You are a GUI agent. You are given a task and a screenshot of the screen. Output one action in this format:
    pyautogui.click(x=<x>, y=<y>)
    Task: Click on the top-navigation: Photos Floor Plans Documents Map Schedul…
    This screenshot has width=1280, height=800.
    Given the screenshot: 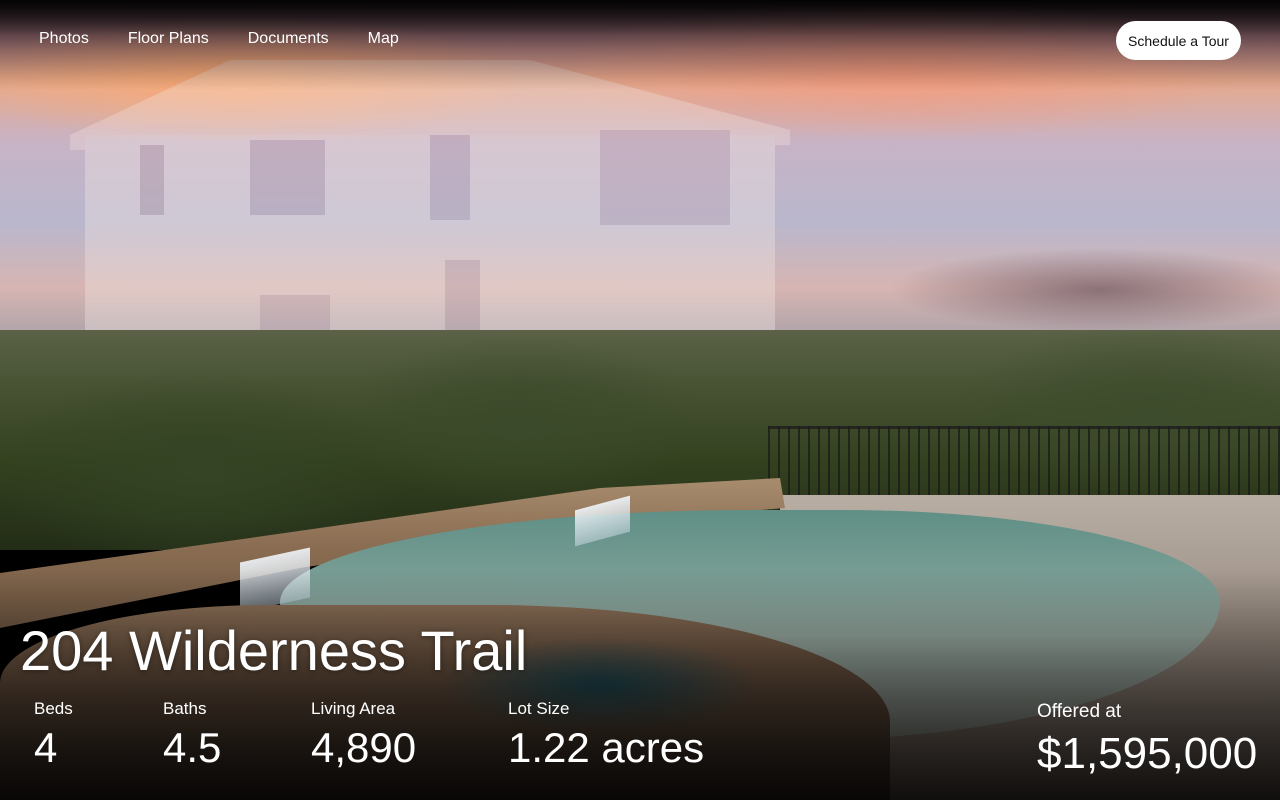 What is the action you would take?
    pyautogui.click(x=640, y=39)
    